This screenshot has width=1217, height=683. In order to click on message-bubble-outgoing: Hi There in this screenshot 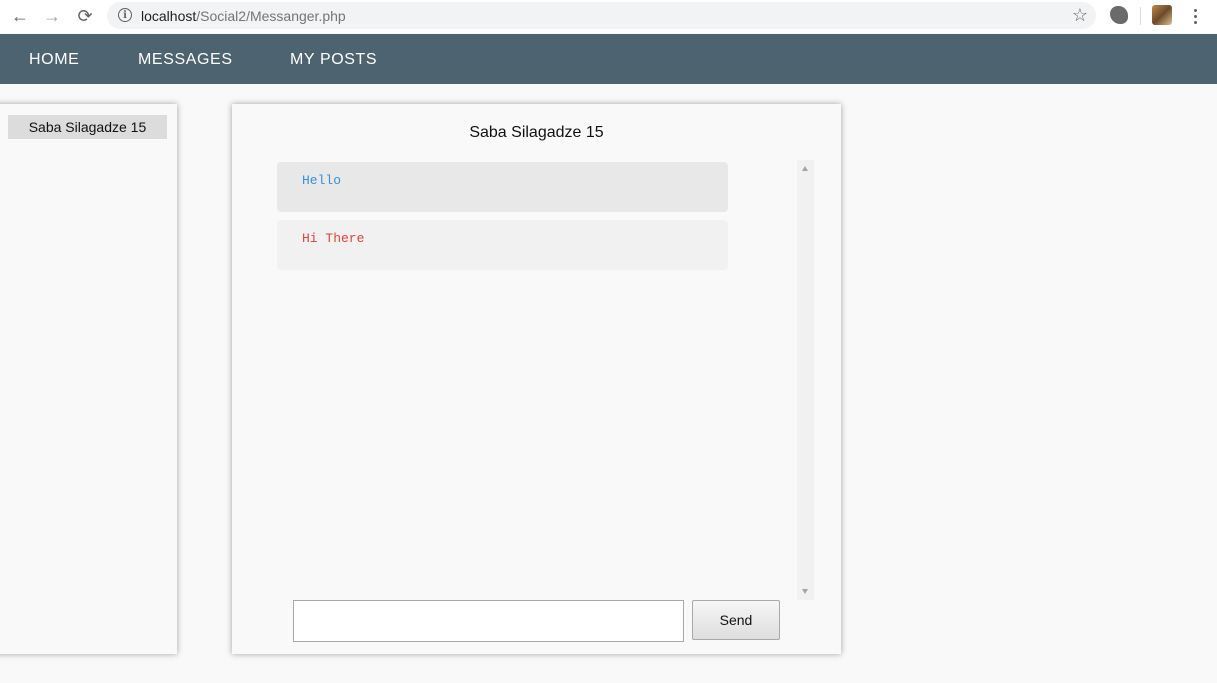, I will do `click(502, 245)`.